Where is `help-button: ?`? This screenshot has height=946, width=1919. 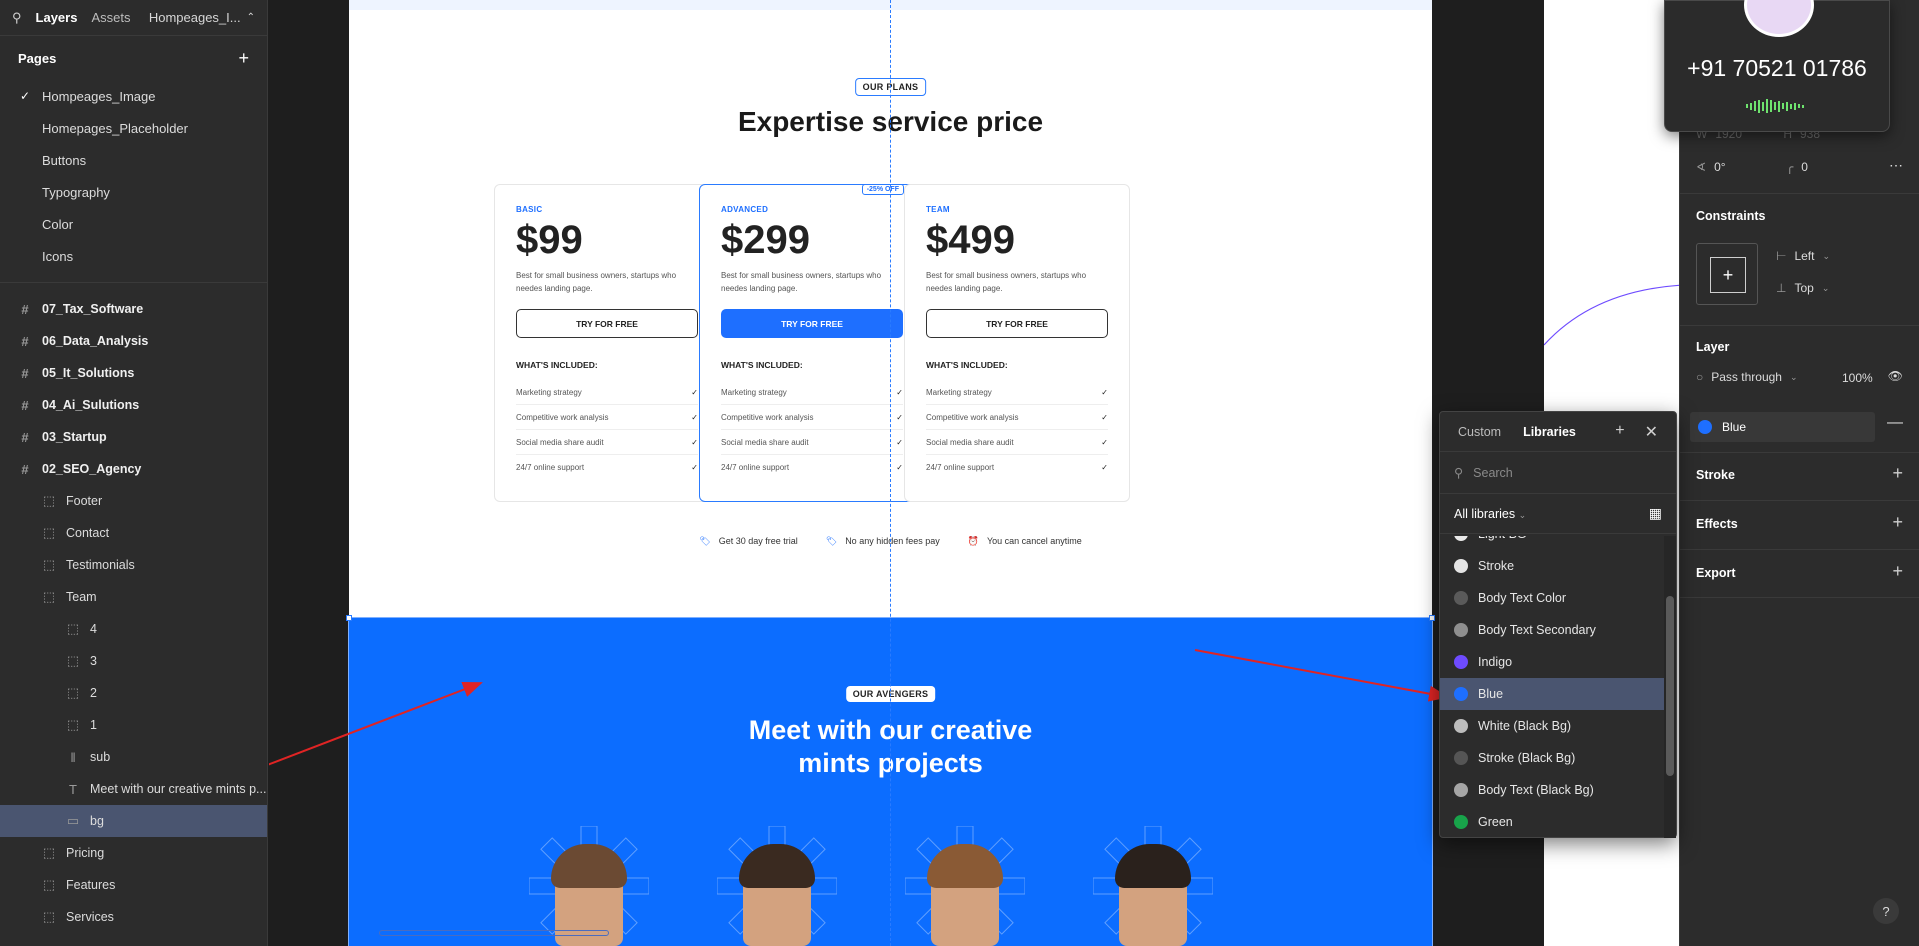 help-button: ? is located at coordinates (1886, 911).